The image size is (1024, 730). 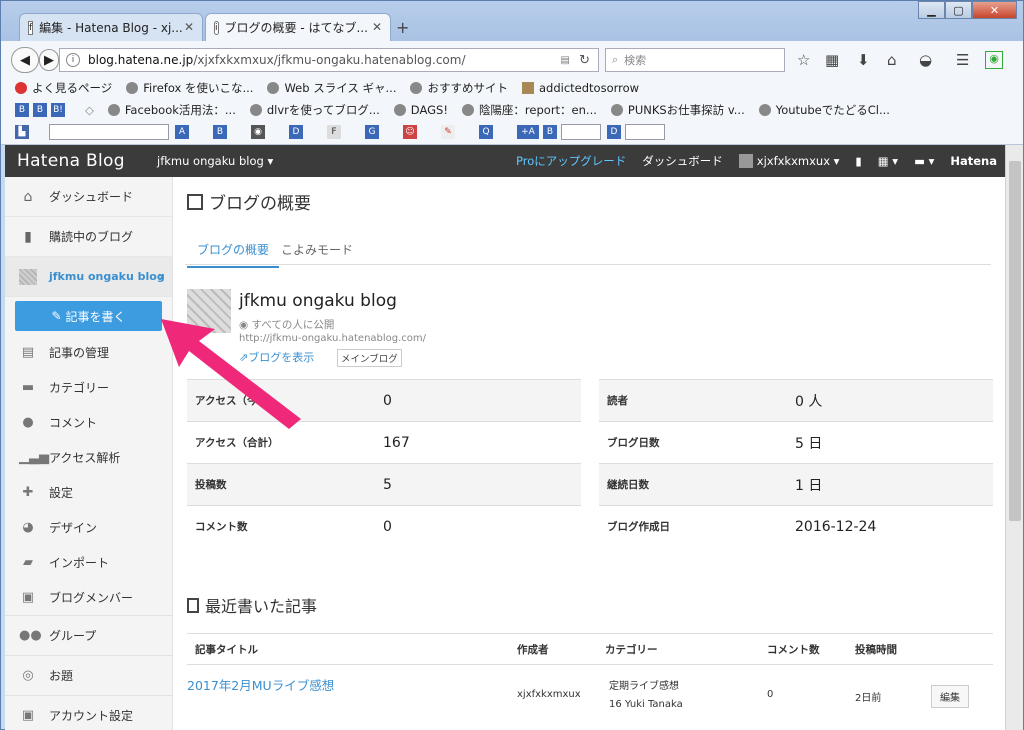 I want to click on tab-overview: i ブログの概要 - はてなブ... ✕, so click(x=298, y=27).